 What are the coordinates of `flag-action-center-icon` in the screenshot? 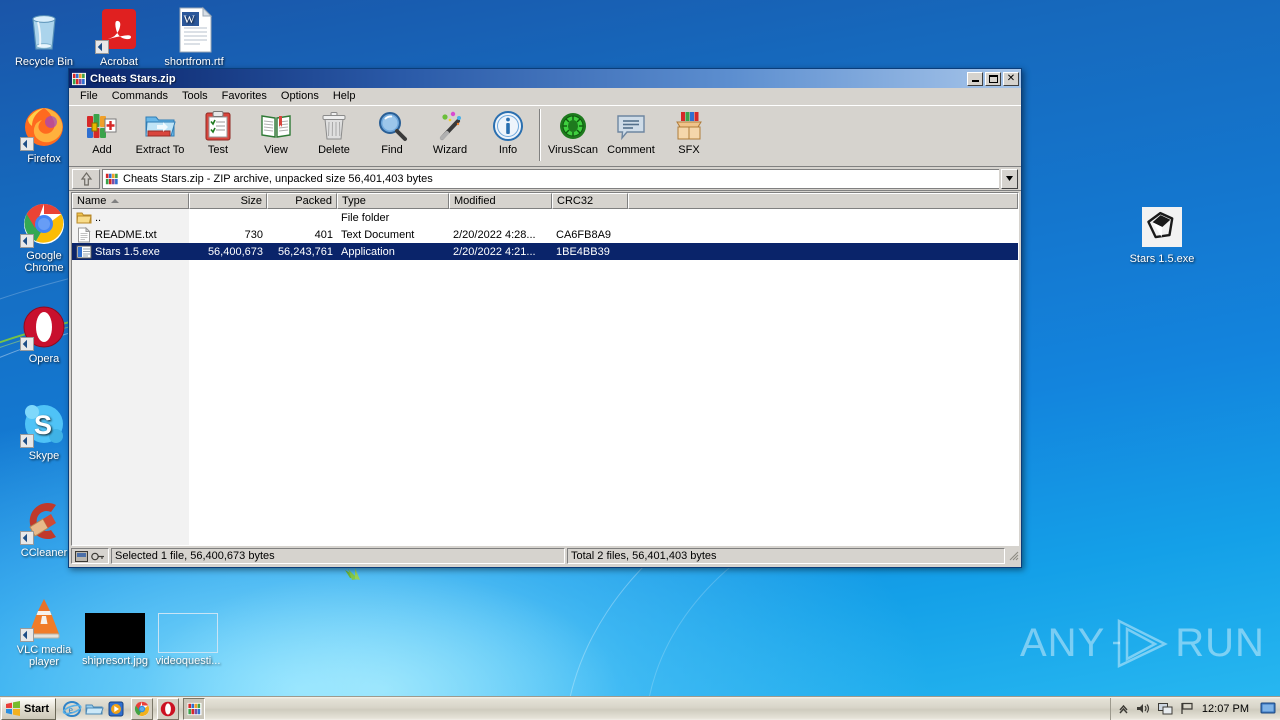 It's located at (1187, 708).